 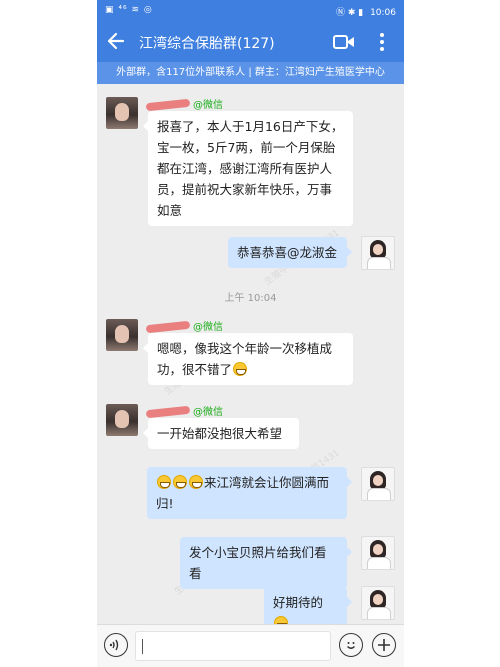 I want to click on plus-icon, so click(x=384, y=645).